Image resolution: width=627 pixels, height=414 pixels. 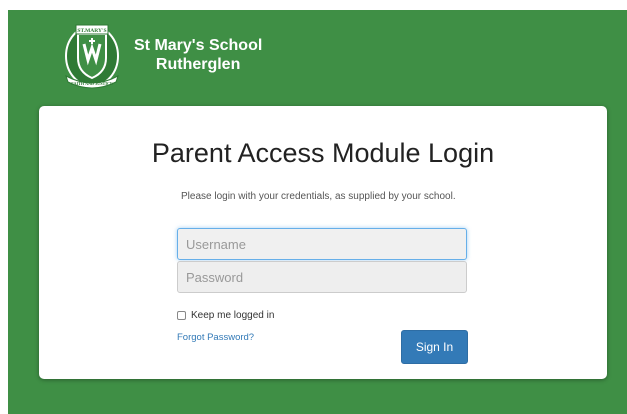 I want to click on crest-top-text: ST.MARY'S, so click(x=91, y=31).